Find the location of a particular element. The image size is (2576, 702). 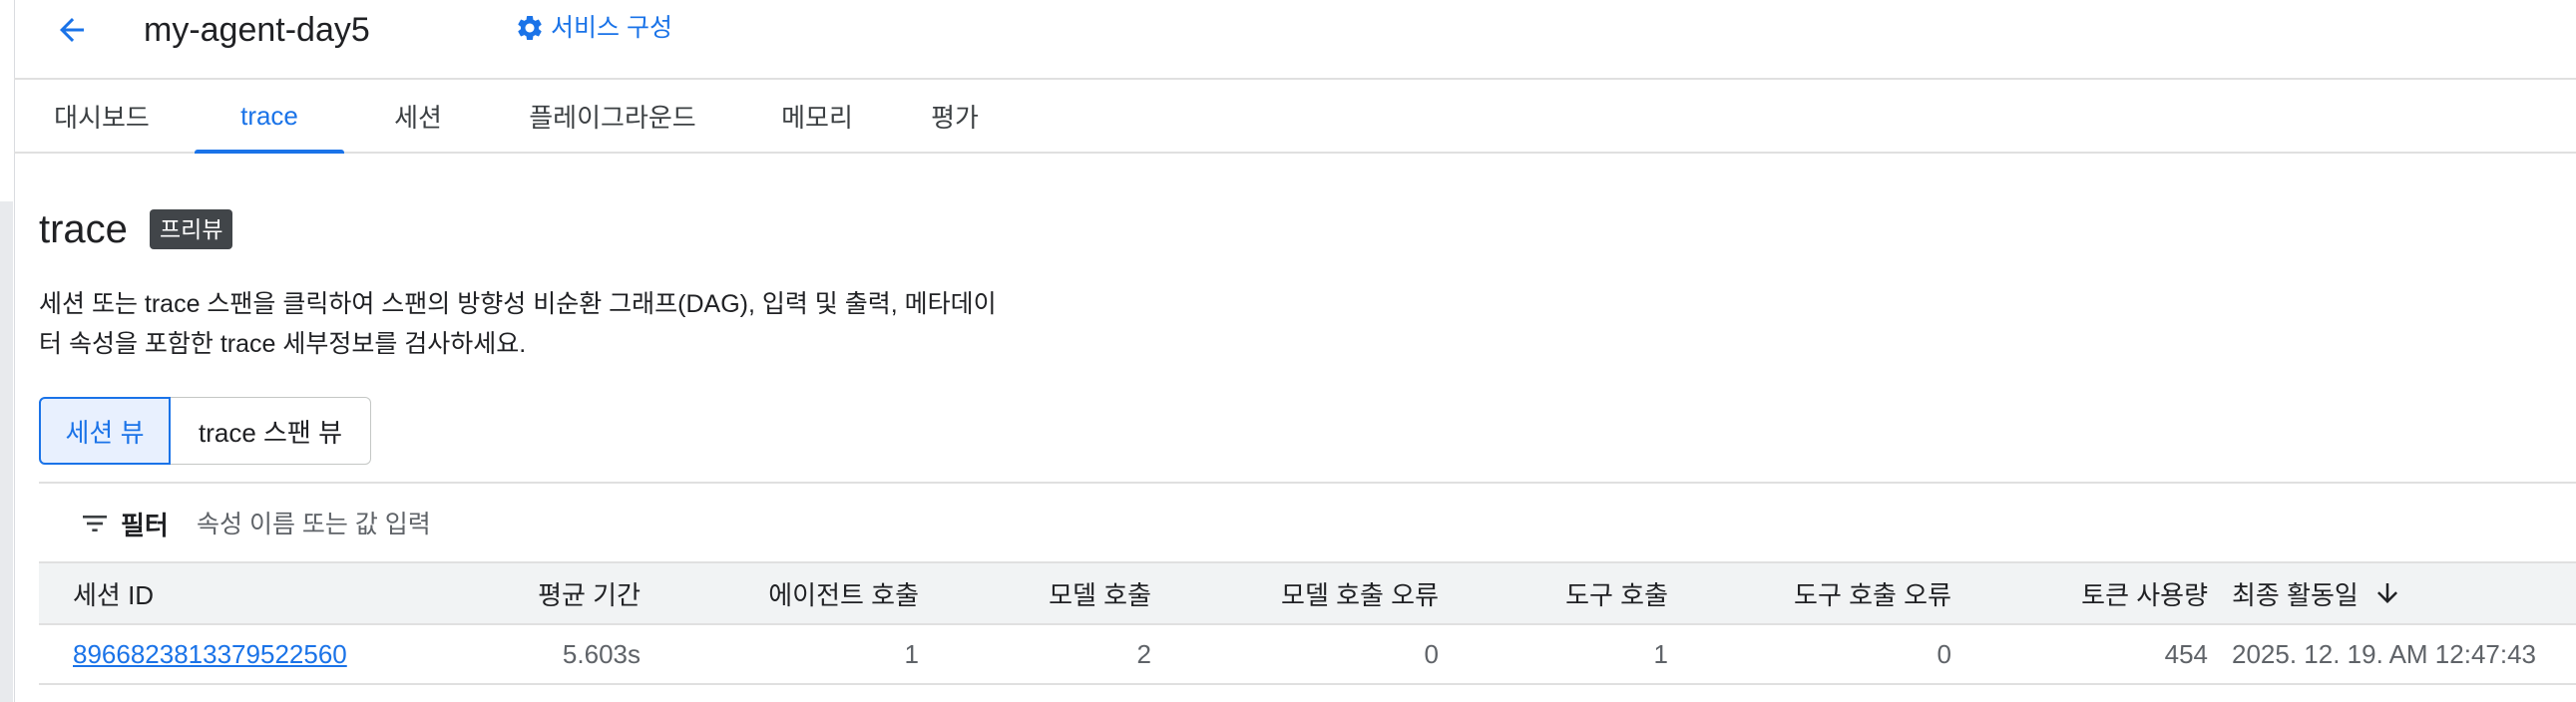

col-header-model-calls: 모델 호출 is located at coordinates (1054, 593).